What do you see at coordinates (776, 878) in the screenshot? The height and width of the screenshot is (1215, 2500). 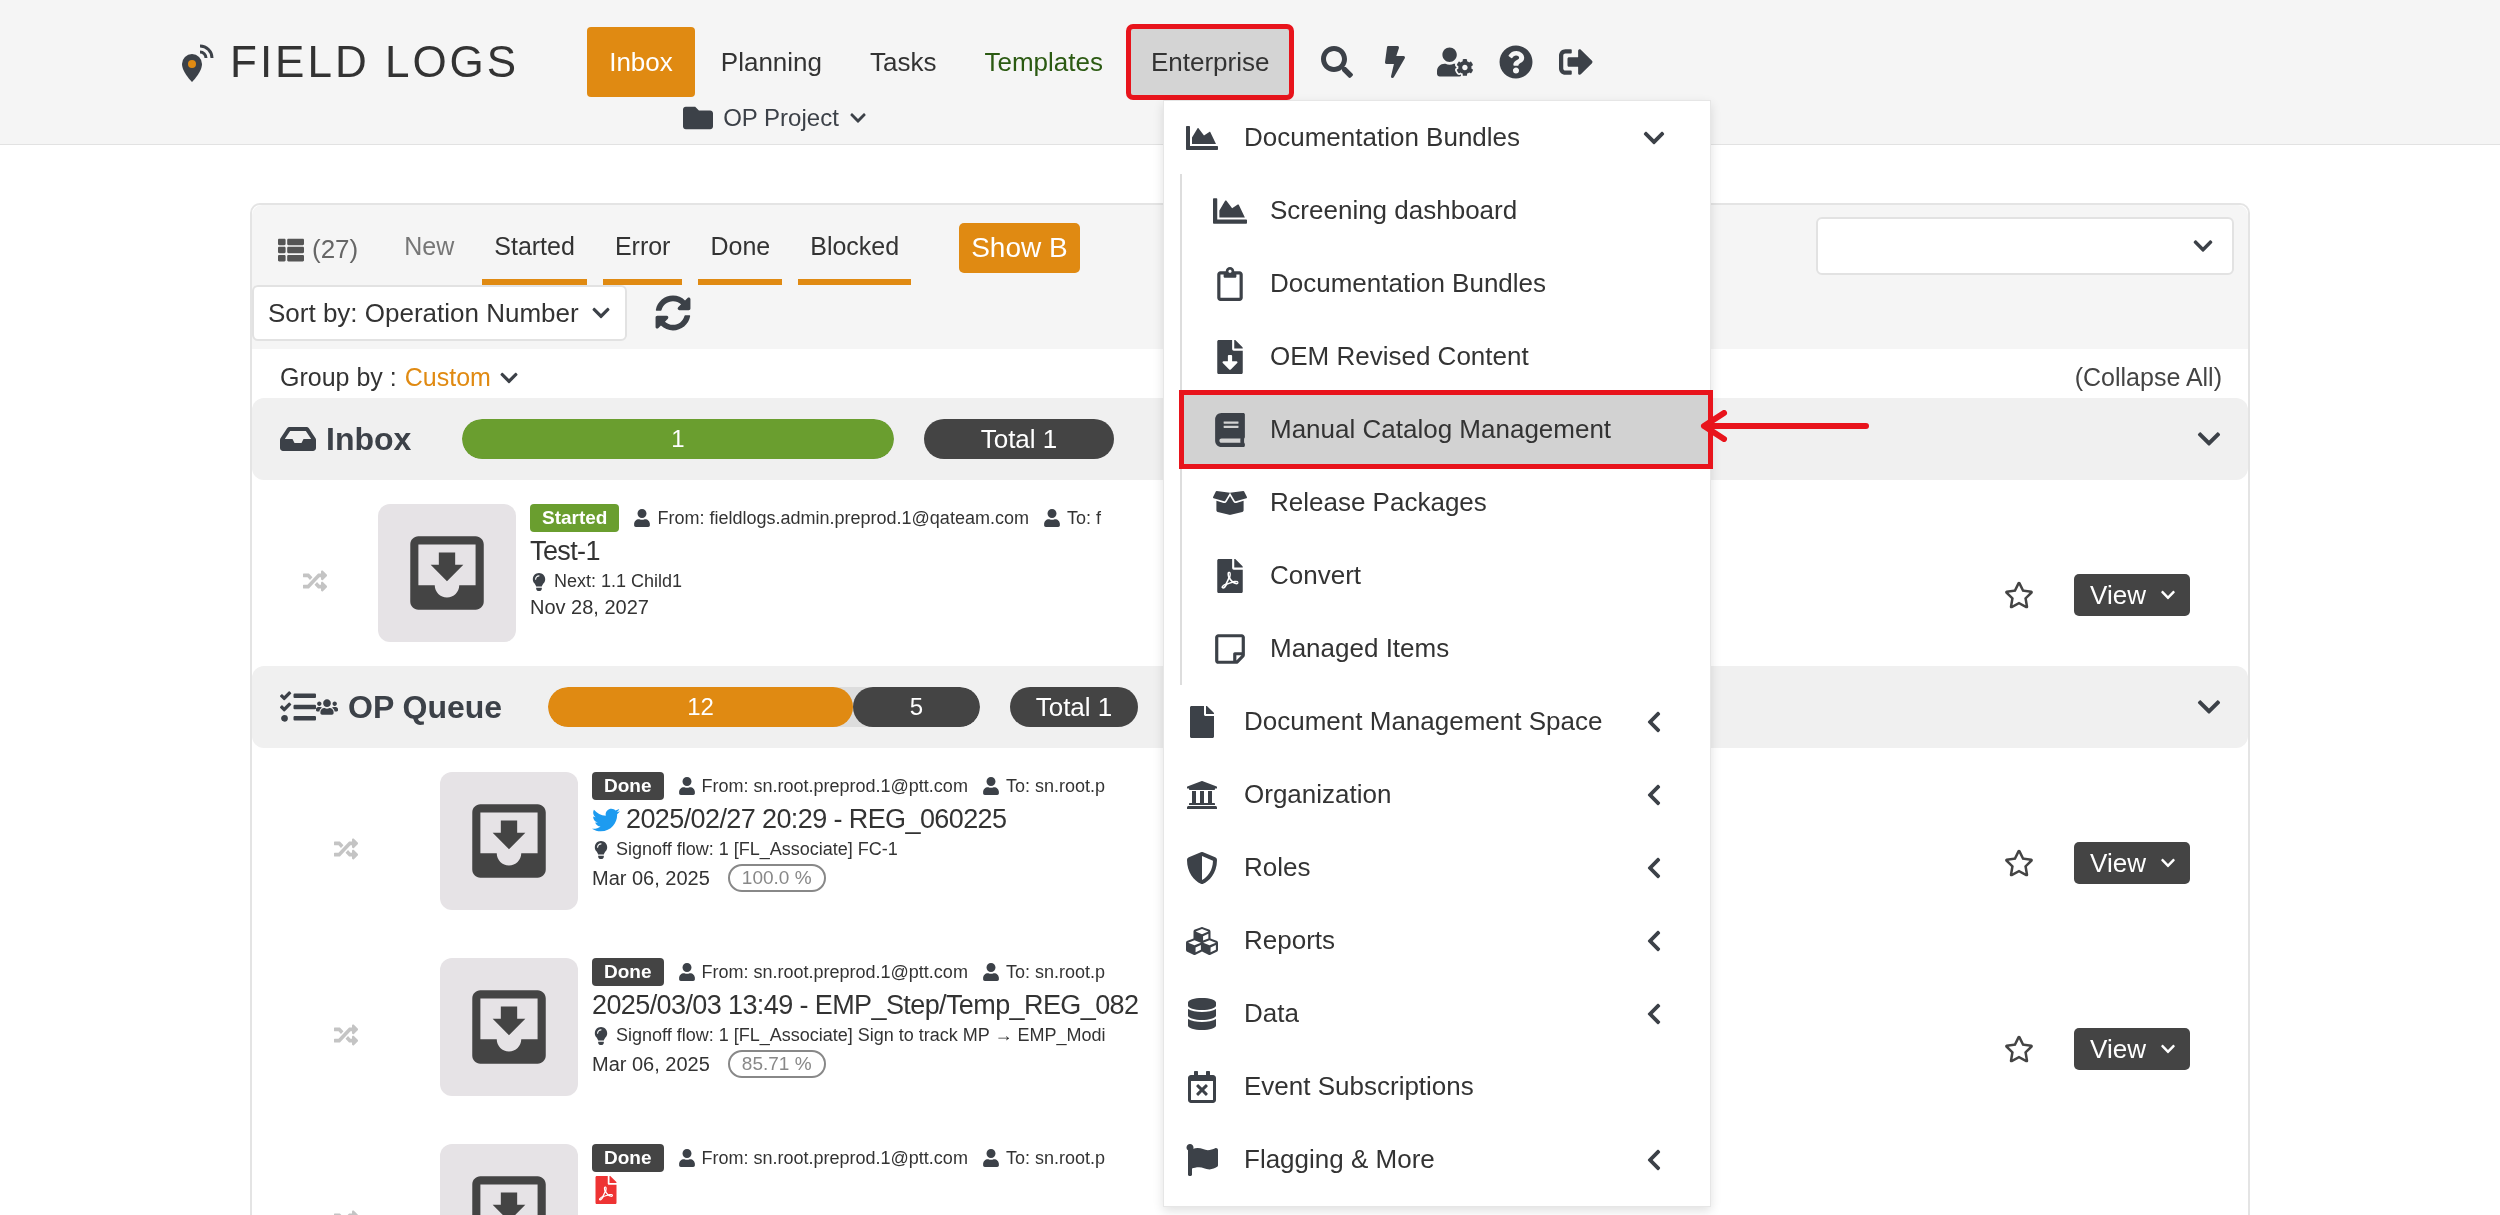 I see `percent-pill: 100.0 %` at bounding box center [776, 878].